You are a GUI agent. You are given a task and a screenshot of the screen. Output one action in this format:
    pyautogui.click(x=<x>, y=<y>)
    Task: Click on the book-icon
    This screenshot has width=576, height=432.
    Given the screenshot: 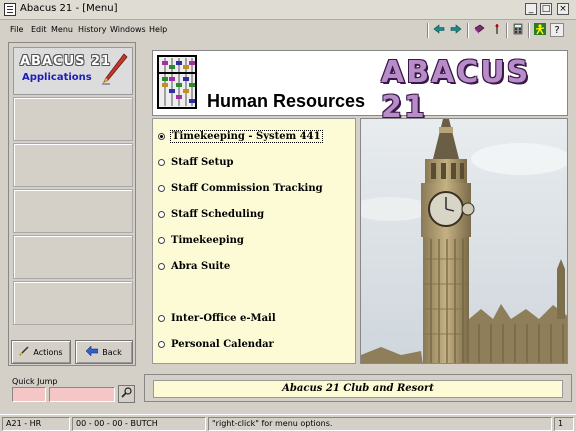 What is the action you would take?
    pyautogui.click(x=479, y=30)
    